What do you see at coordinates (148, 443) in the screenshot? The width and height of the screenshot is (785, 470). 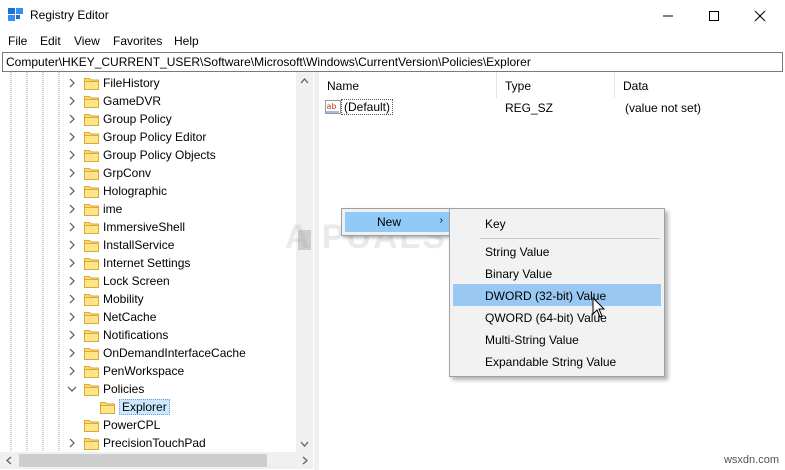 I see `tree-item: PrecisionTouchPad` at bounding box center [148, 443].